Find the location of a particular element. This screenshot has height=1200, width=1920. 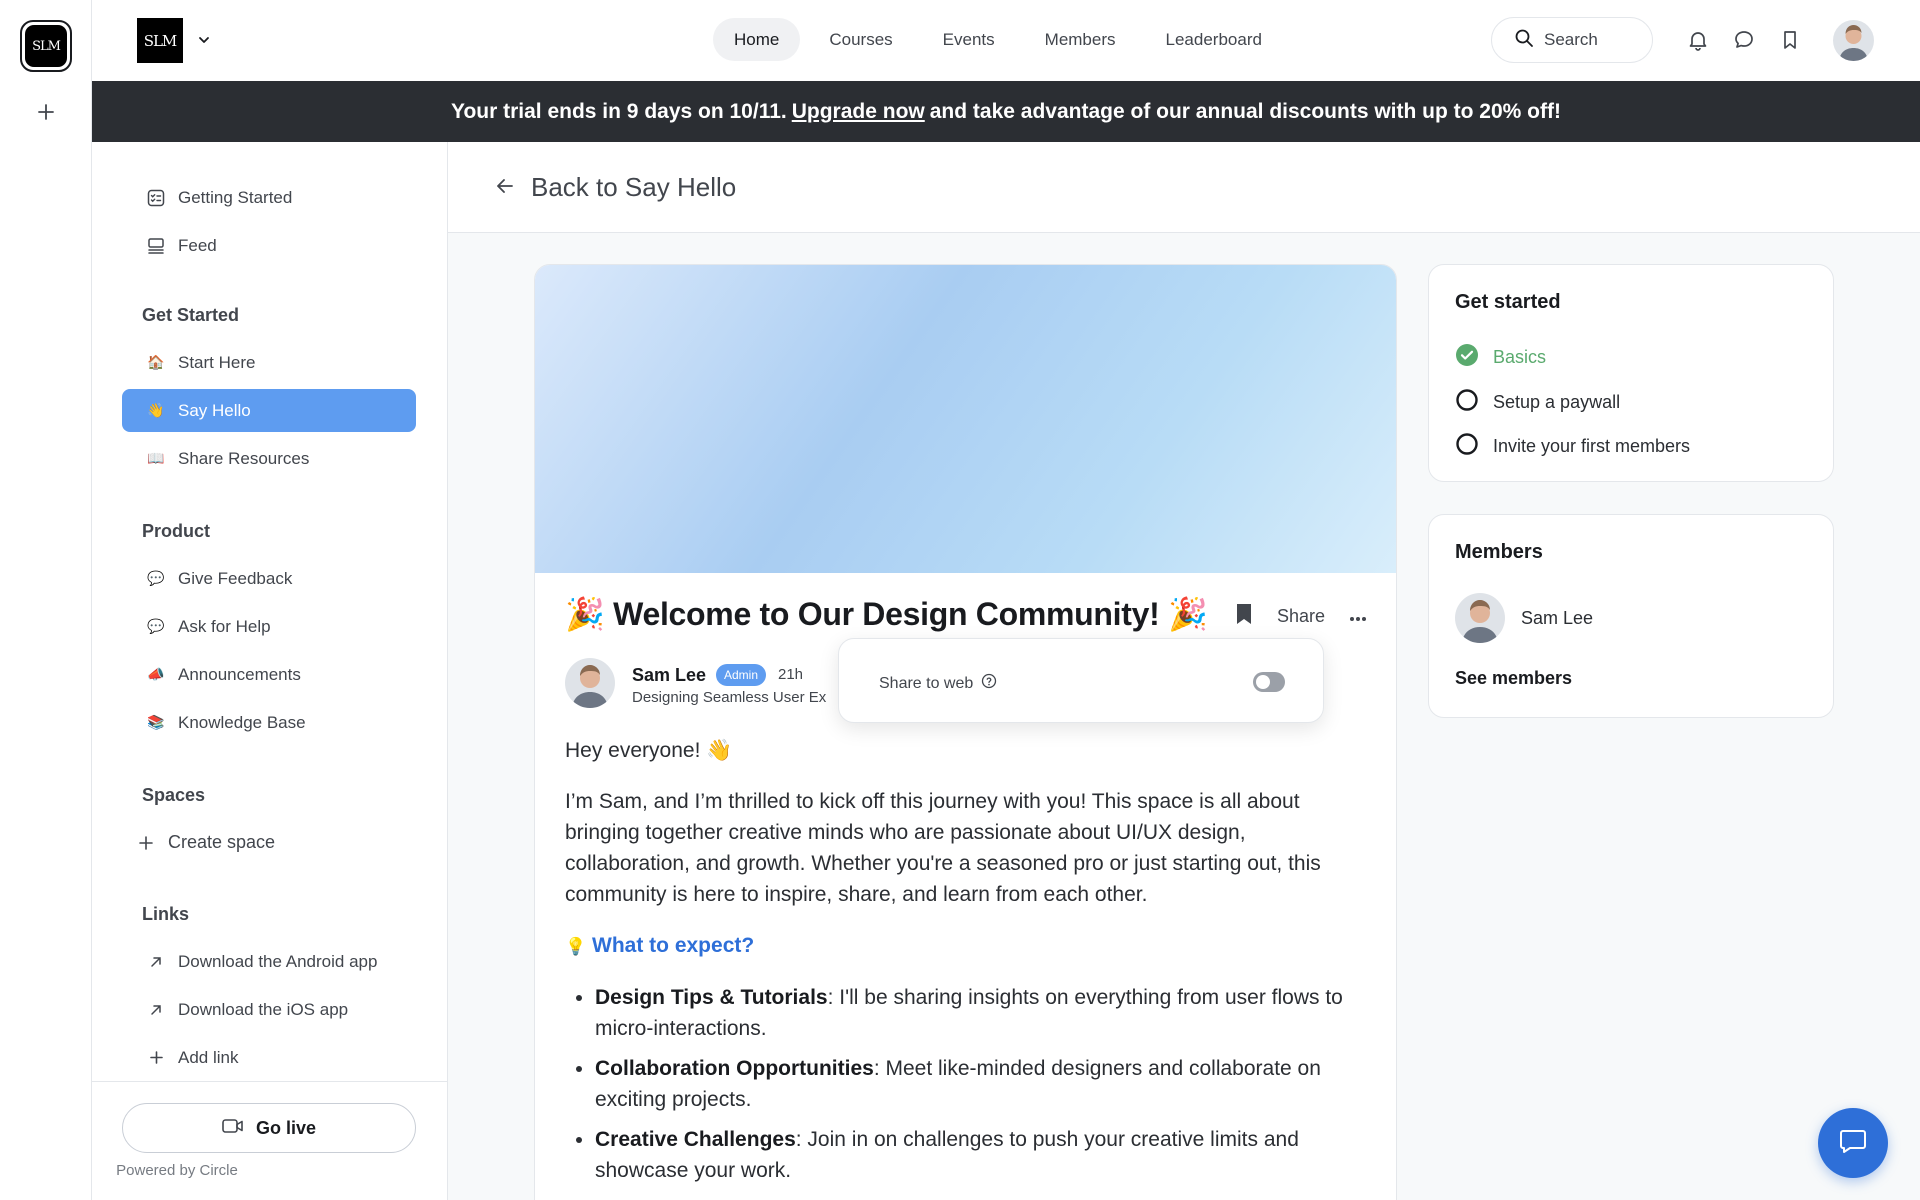

megaphone-emoji-icon: 📣 is located at coordinates (156, 674).